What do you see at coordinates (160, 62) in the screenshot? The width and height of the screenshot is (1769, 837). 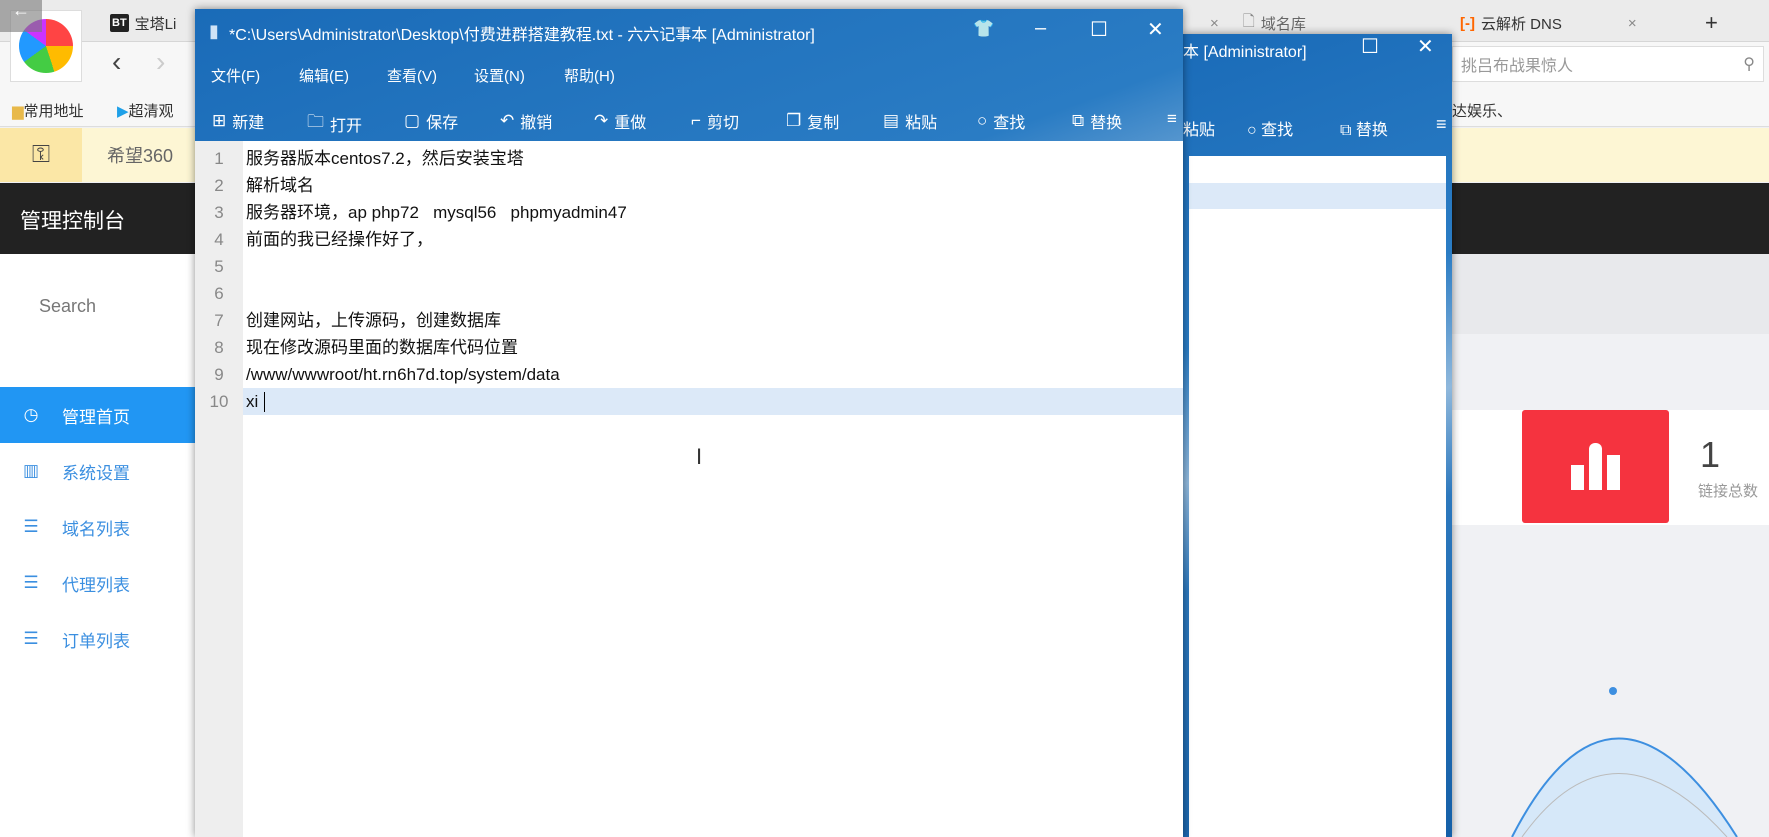 I see `forward-icon: ›` at bounding box center [160, 62].